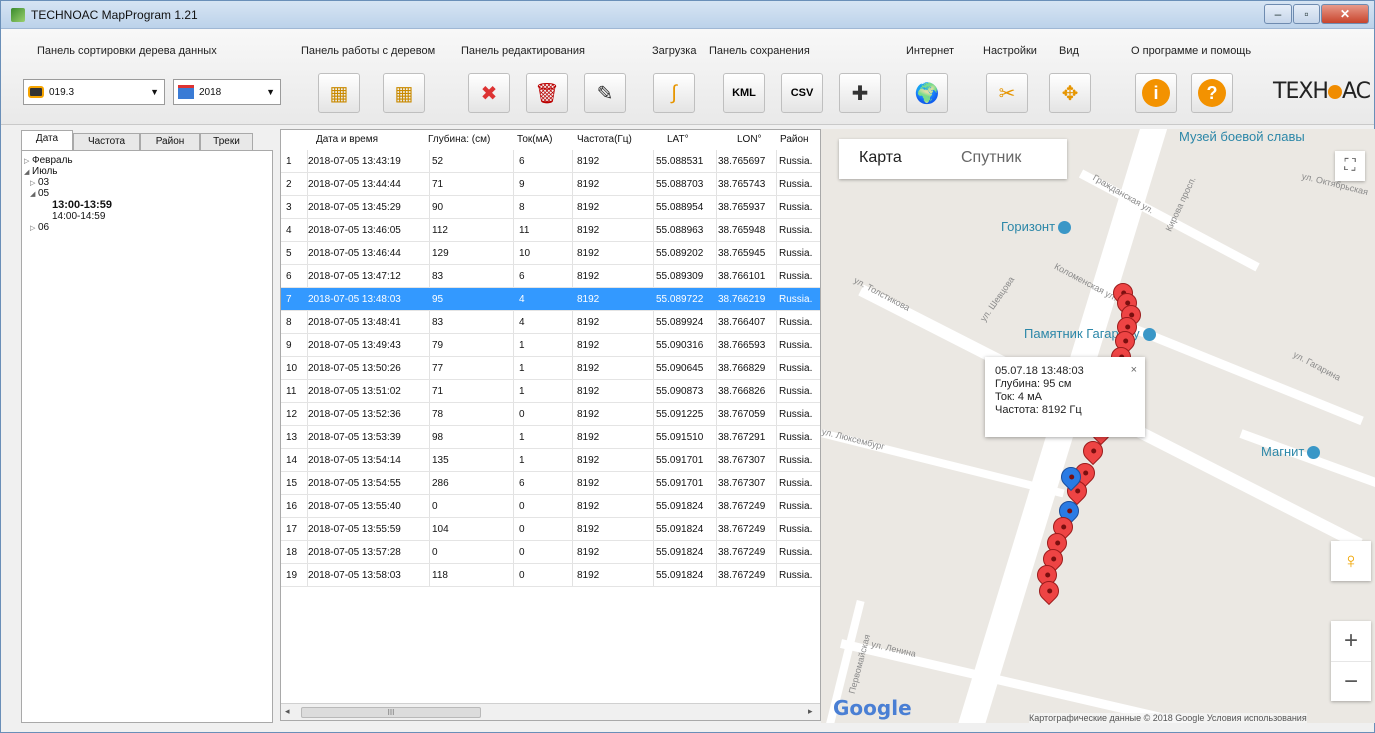  Describe the element at coordinates (287, 711) in the screenshot. I see `scroll-left-icon: ◂` at that location.